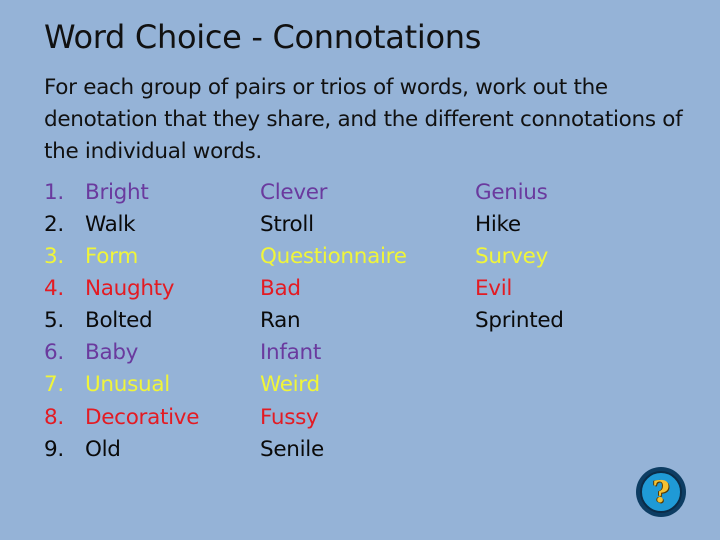 The image size is (720, 540). I want to click on word-2: Weird, so click(290, 384).